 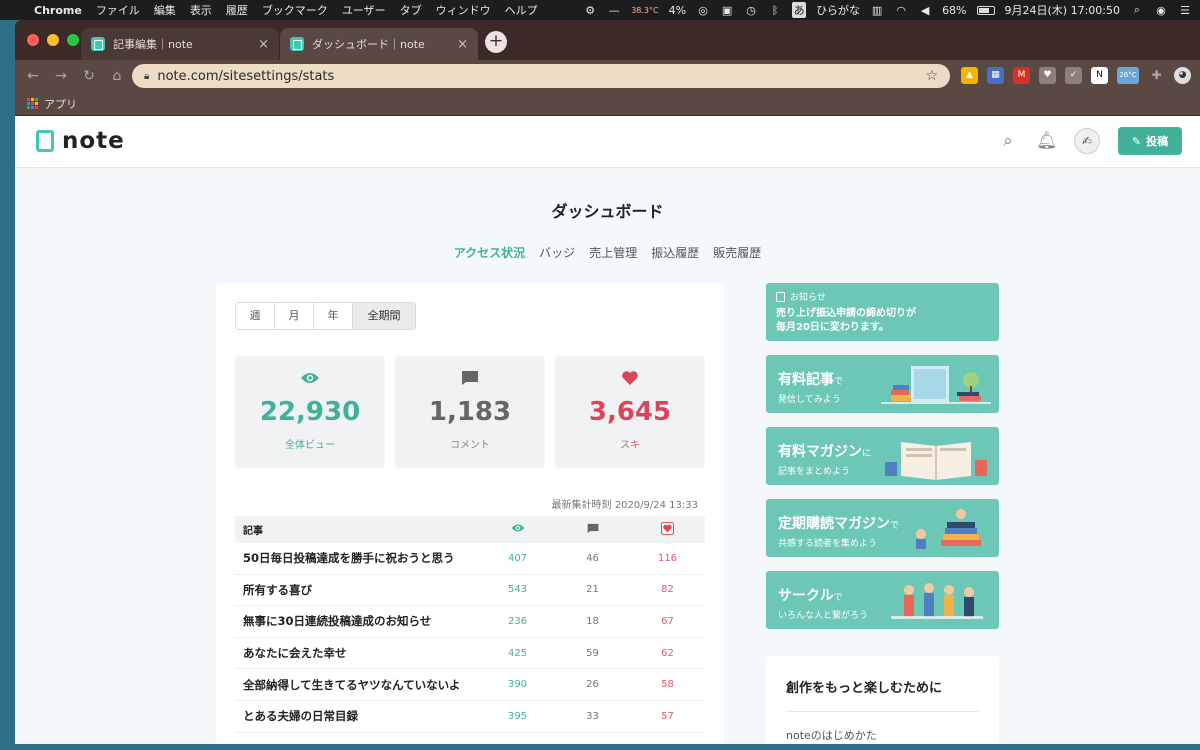 I want to click on close-window-button, so click(x=33, y=40).